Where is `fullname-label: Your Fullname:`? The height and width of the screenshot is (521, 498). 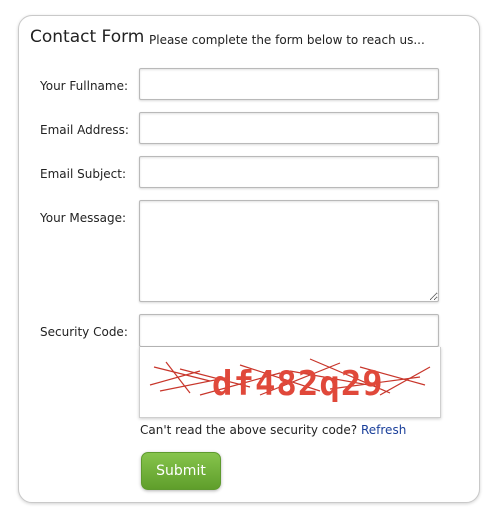
fullname-label: Your Fullname: is located at coordinates (84, 86).